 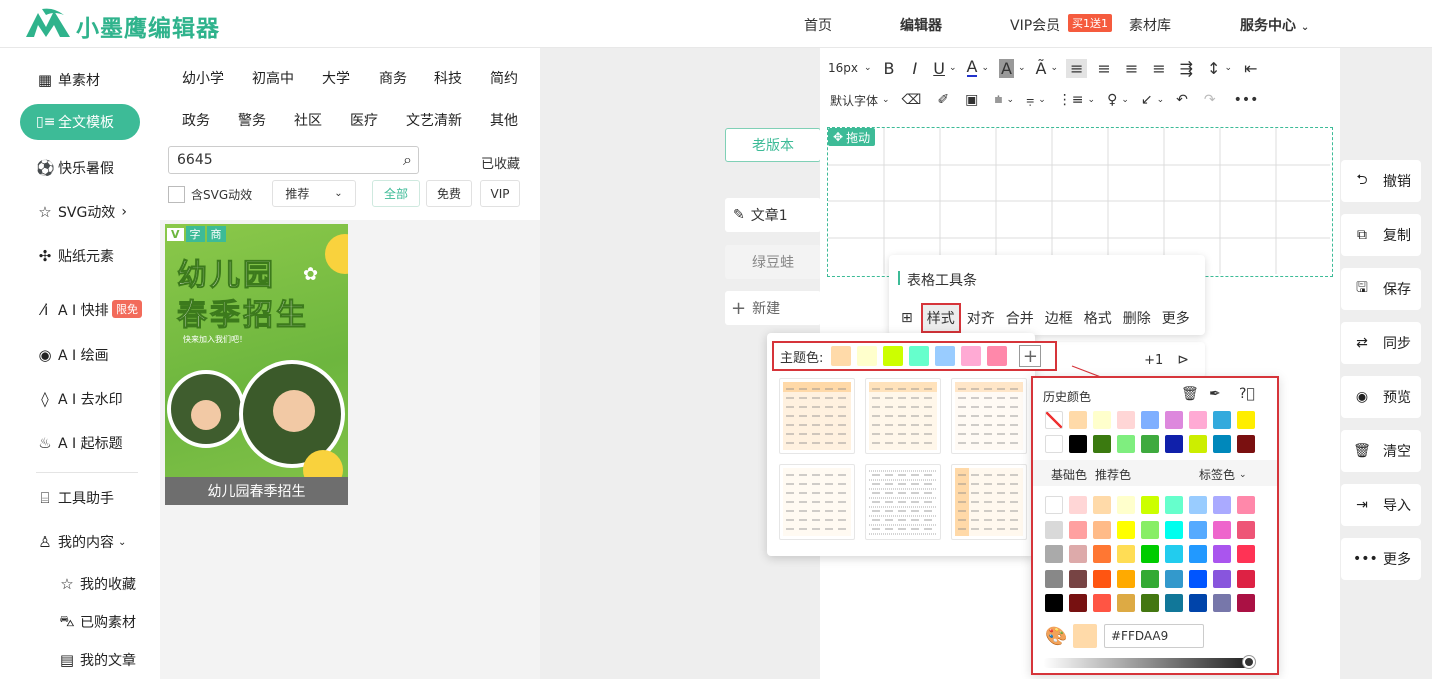 What do you see at coordinates (449, 193) in the screenshot?
I see `filter-free: 免费` at bounding box center [449, 193].